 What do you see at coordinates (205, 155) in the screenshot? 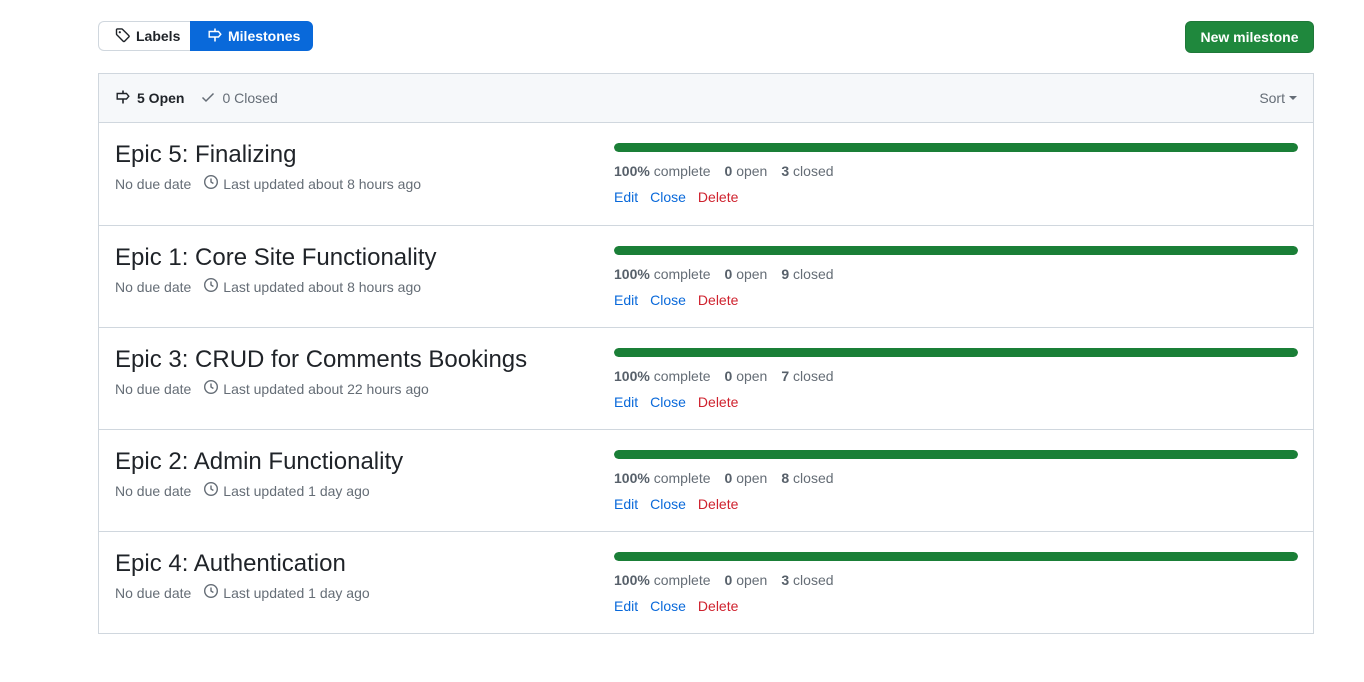
I see `milestone-title: Epic 5: Finalizing` at bounding box center [205, 155].